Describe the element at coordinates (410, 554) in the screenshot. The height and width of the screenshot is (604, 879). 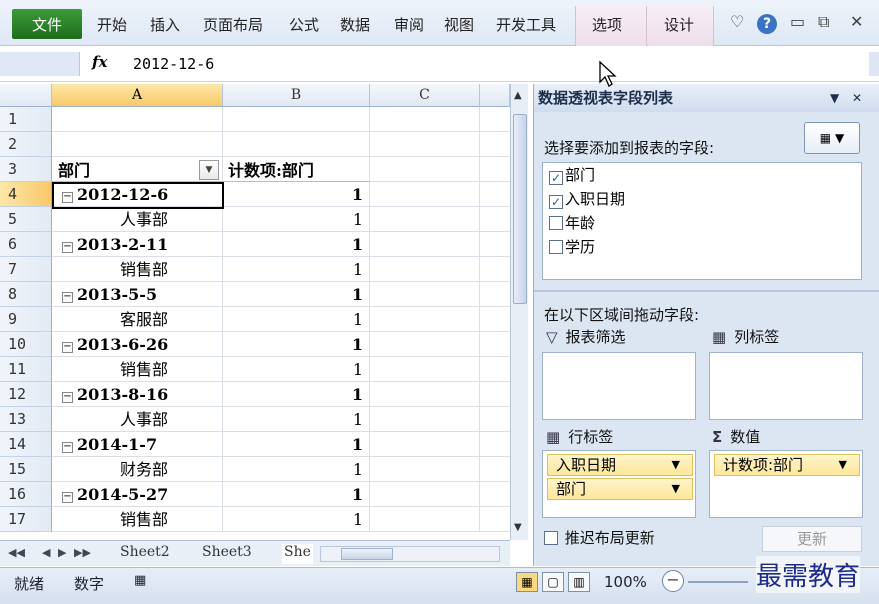
I see `horizontal-scrollbar` at that location.